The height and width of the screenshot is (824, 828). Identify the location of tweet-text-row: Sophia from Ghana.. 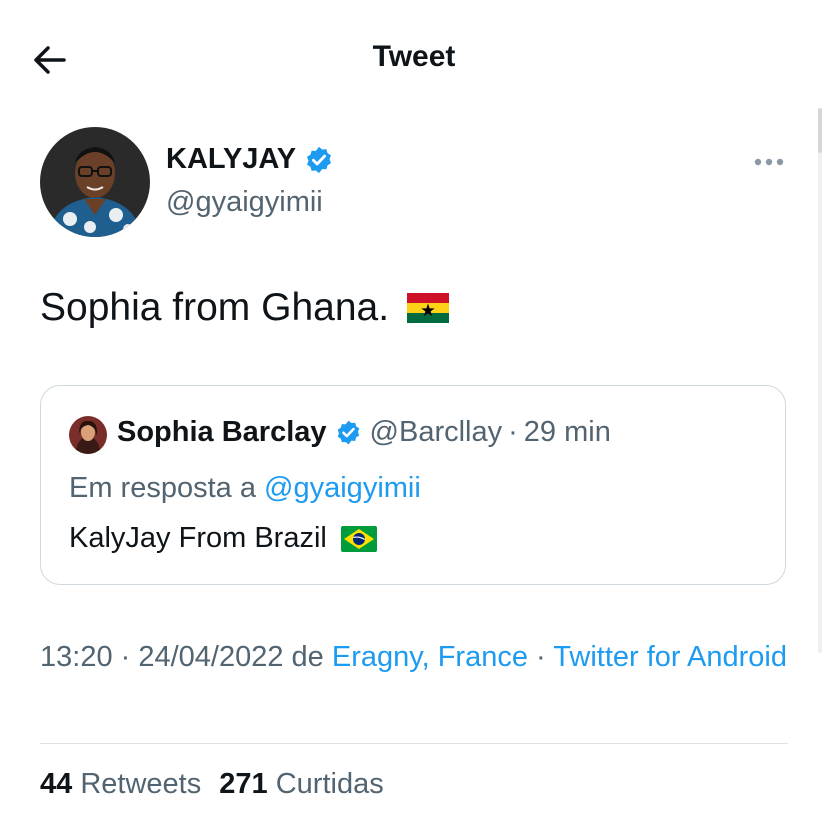
(245, 308).